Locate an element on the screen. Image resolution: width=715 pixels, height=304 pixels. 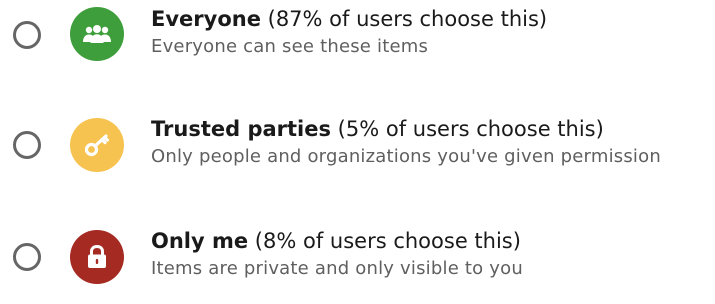
option-stat: (87% of users choose this) is located at coordinates (404, 19).